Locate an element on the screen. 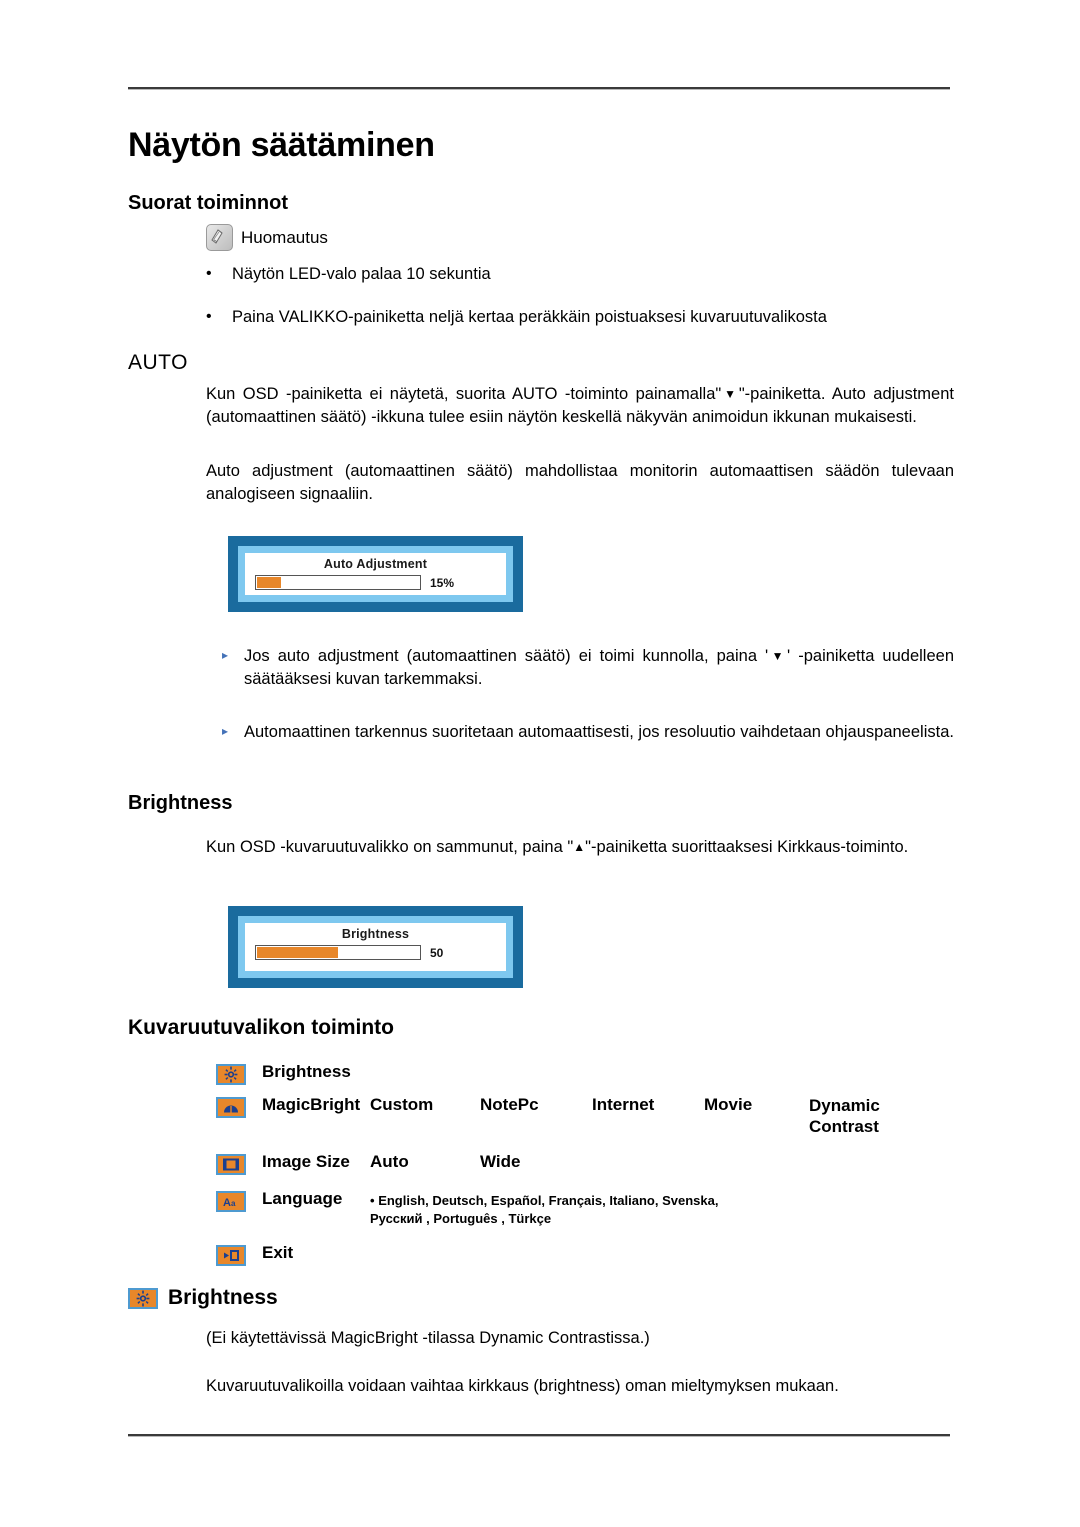 The width and height of the screenshot is (1080, 1527). note-hand-icon is located at coordinates (219, 237).